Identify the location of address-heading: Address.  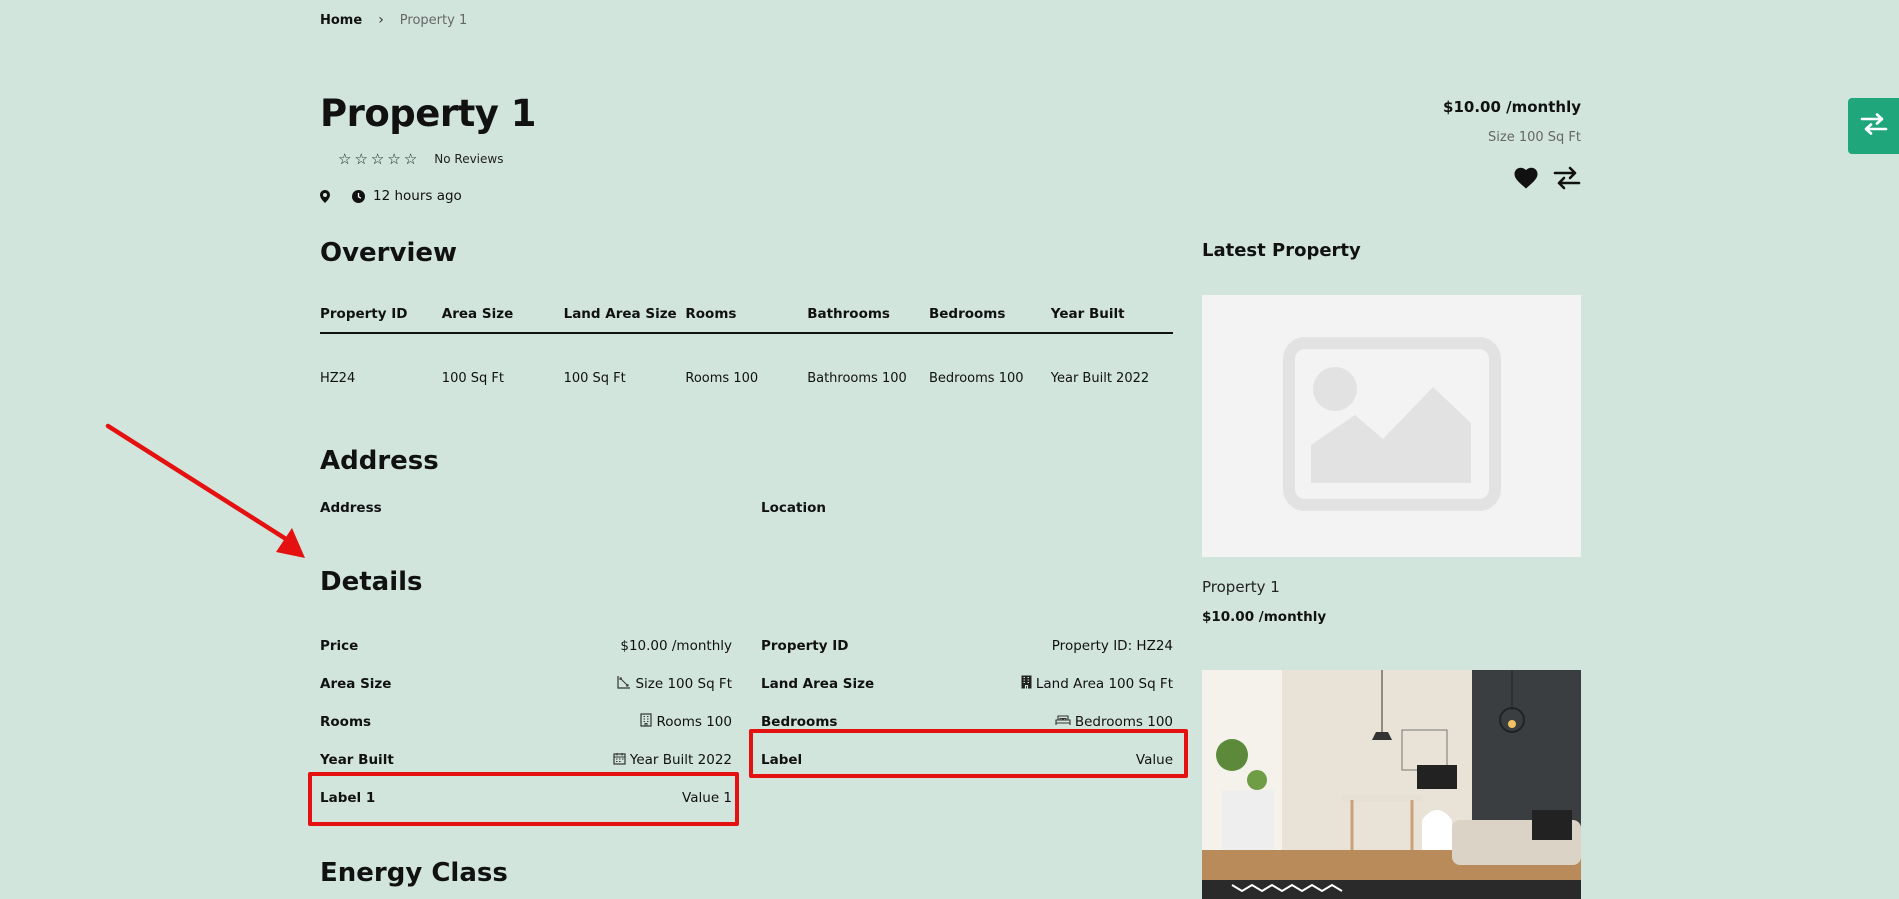
(379, 461).